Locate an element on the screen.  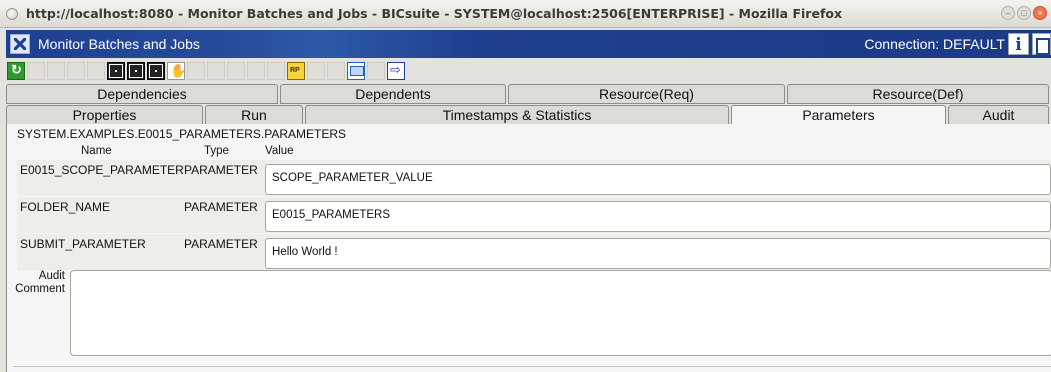
window-controls: – □ × is located at coordinates (1024, 13).